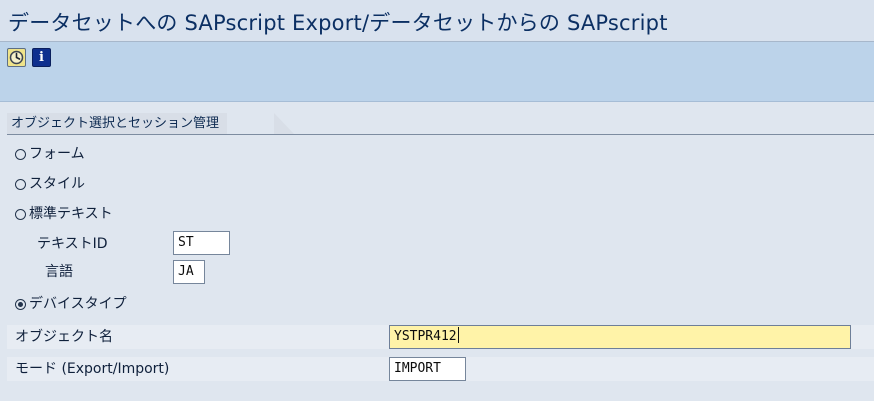 This screenshot has width=874, height=401. Describe the element at coordinates (72, 244) in the screenshot. I see `text-id-label: テキストID` at that location.